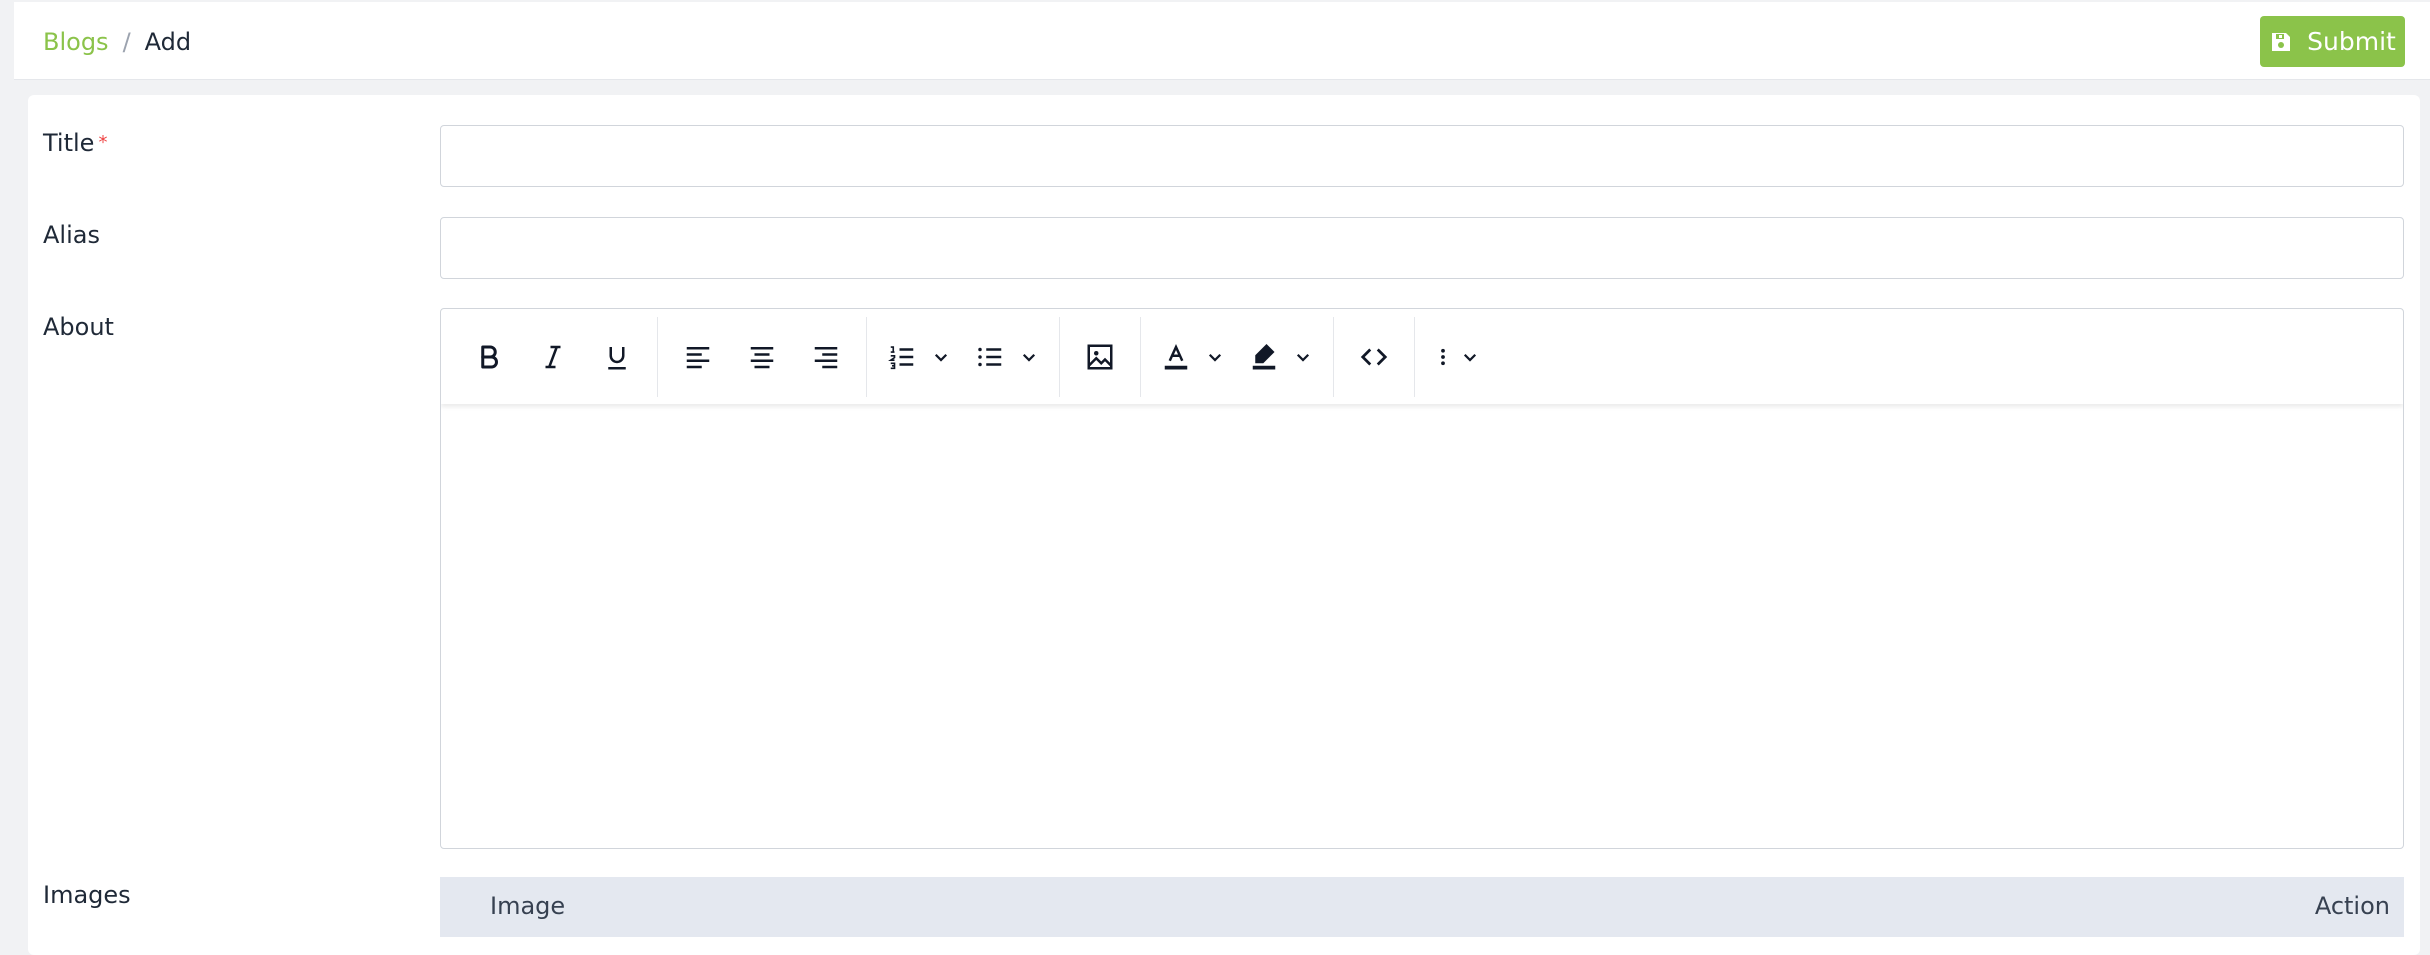 This screenshot has height=955, width=2430. I want to click on breadcrumb: Blogs / Add, so click(117, 42).